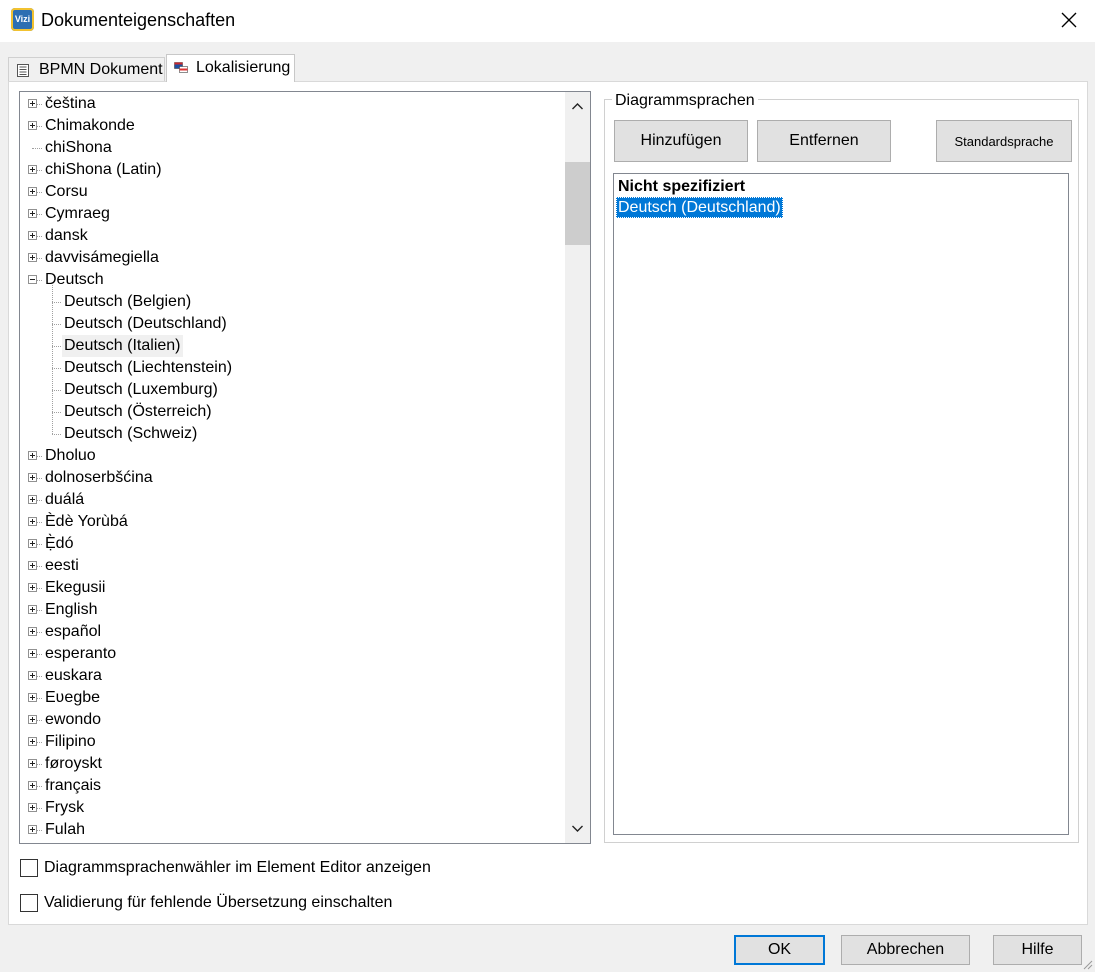 Image resolution: width=1095 pixels, height=972 pixels. I want to click on tab-bpmn-dokument: BPMN Dokument, so click(86, 69).